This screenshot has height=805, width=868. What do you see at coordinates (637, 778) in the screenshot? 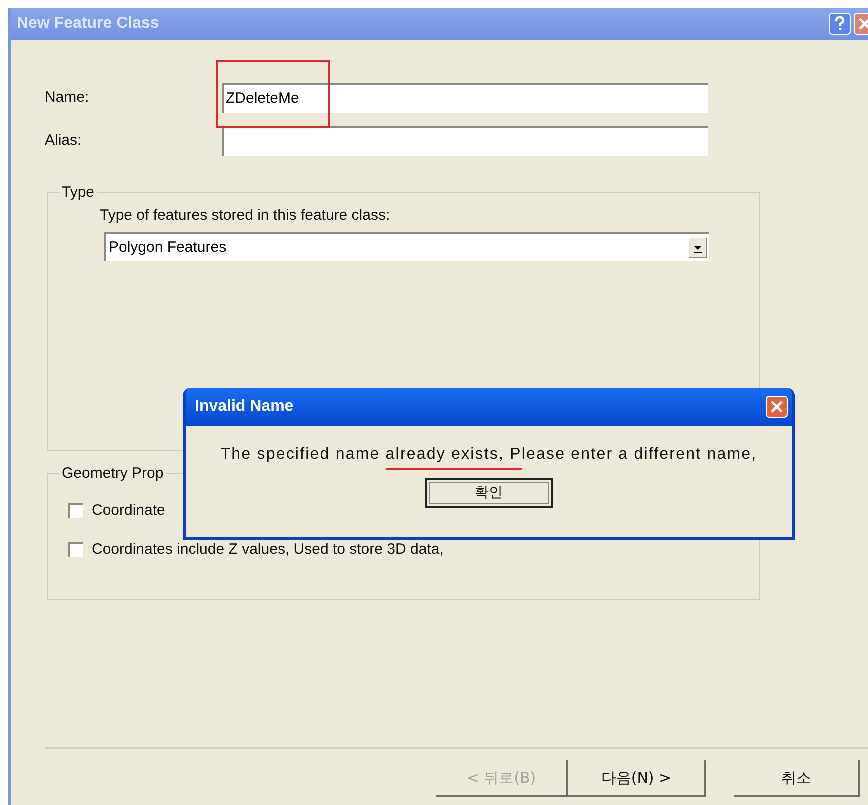
I see `wizard-button: 다음(N) >` at bounding box center [637, 778].